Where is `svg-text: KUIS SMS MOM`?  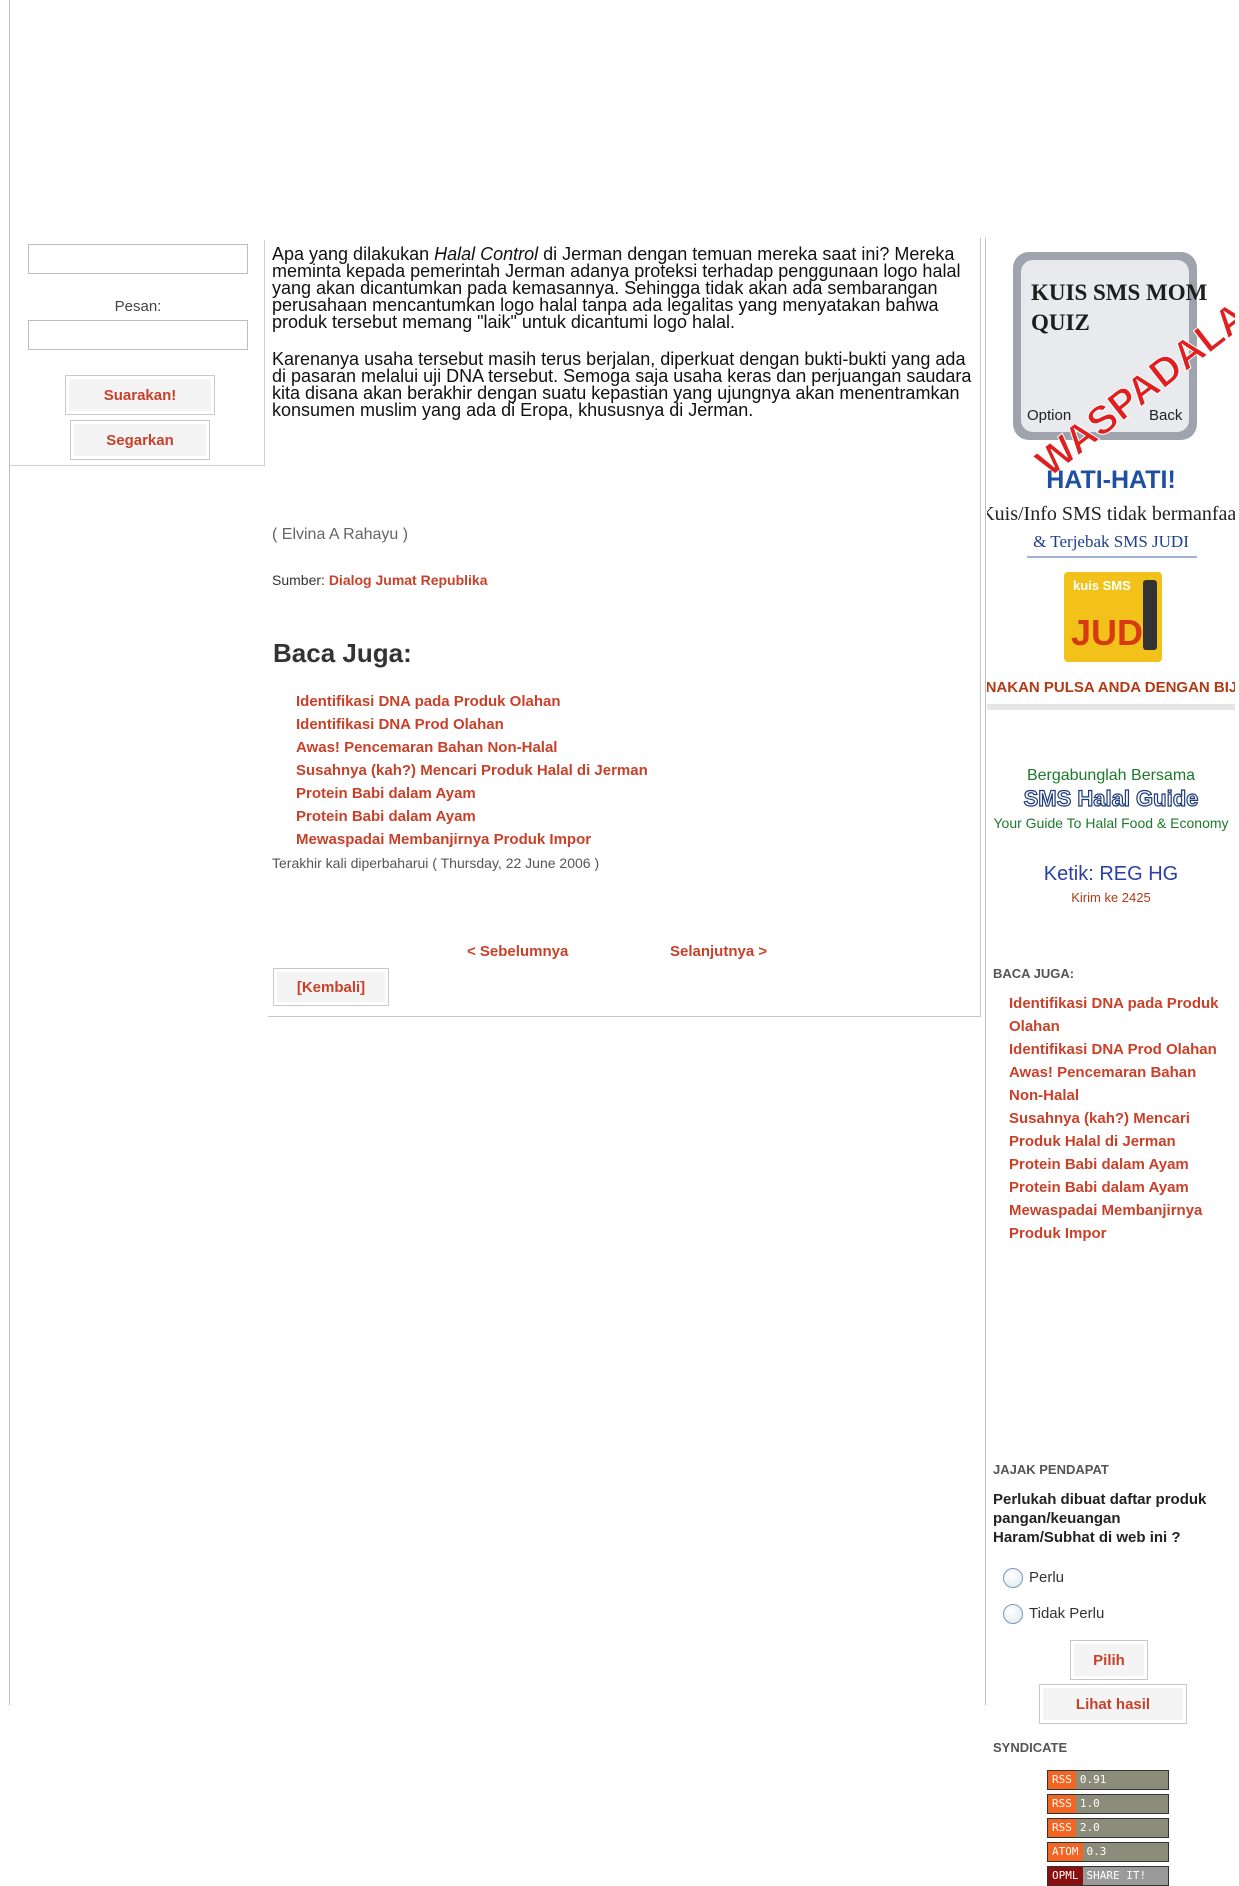
svg-text: KUIS SMS MOM is located at coordinates (1119, 292).